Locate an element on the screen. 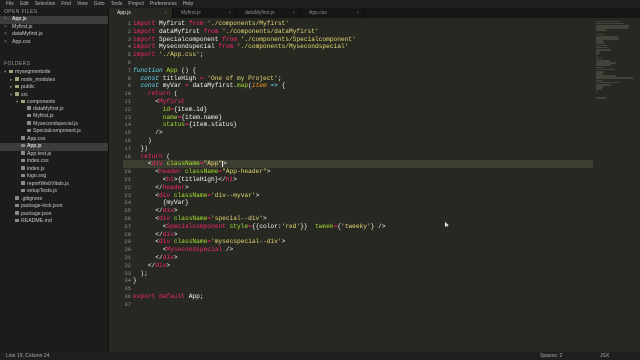  tree-item: ▾ components is located at coordinates (54, 102).